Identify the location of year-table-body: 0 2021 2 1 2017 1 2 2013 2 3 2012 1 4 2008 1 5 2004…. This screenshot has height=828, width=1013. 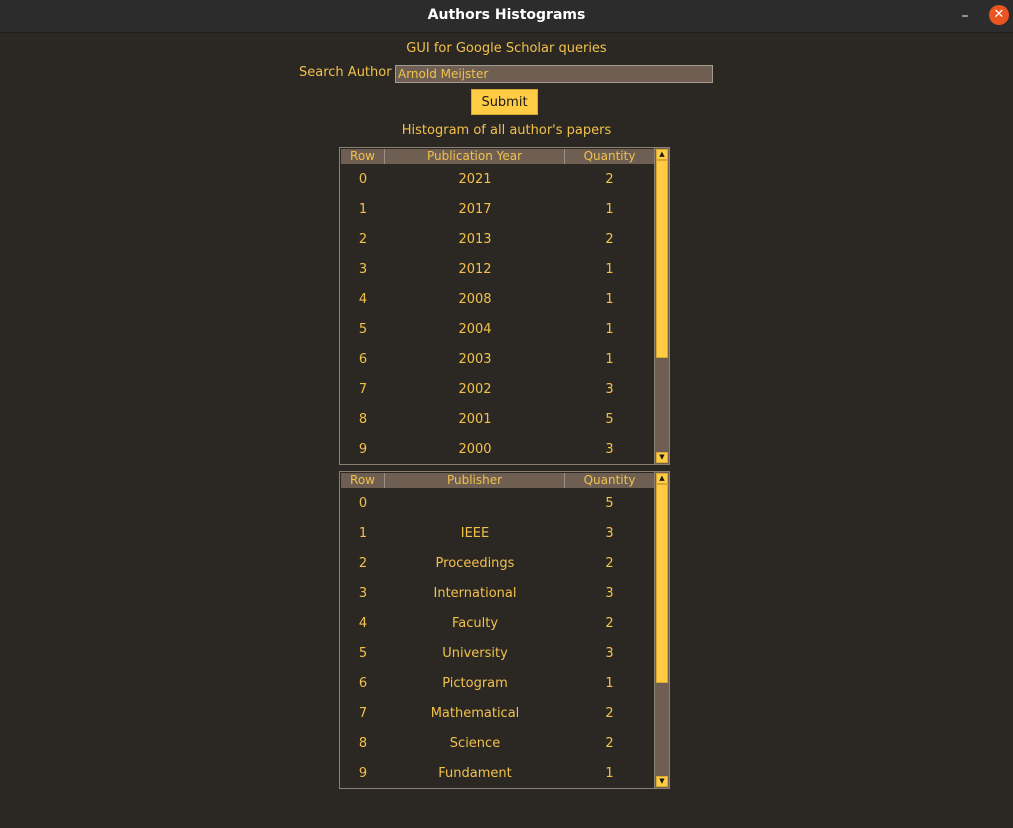
(497, 314).